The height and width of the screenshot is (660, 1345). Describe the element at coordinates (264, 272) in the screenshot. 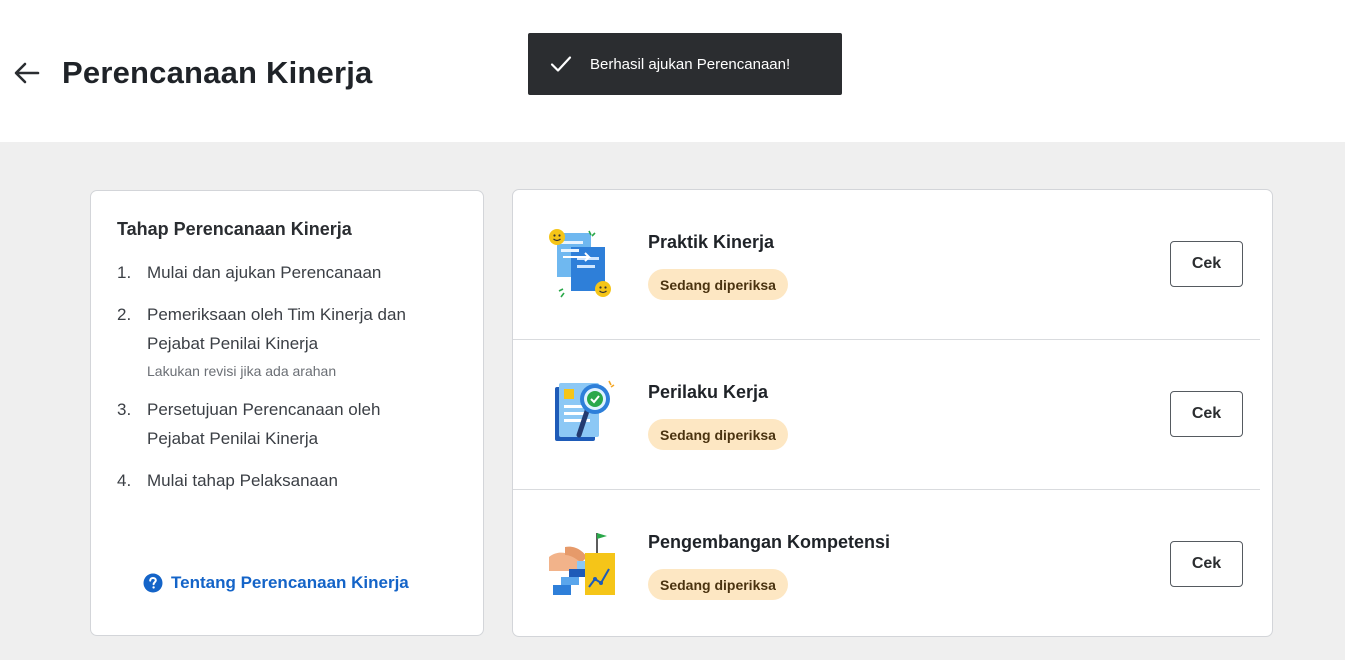

I see `step-text: Mulai dan ajukan Perencanaan` at that location.